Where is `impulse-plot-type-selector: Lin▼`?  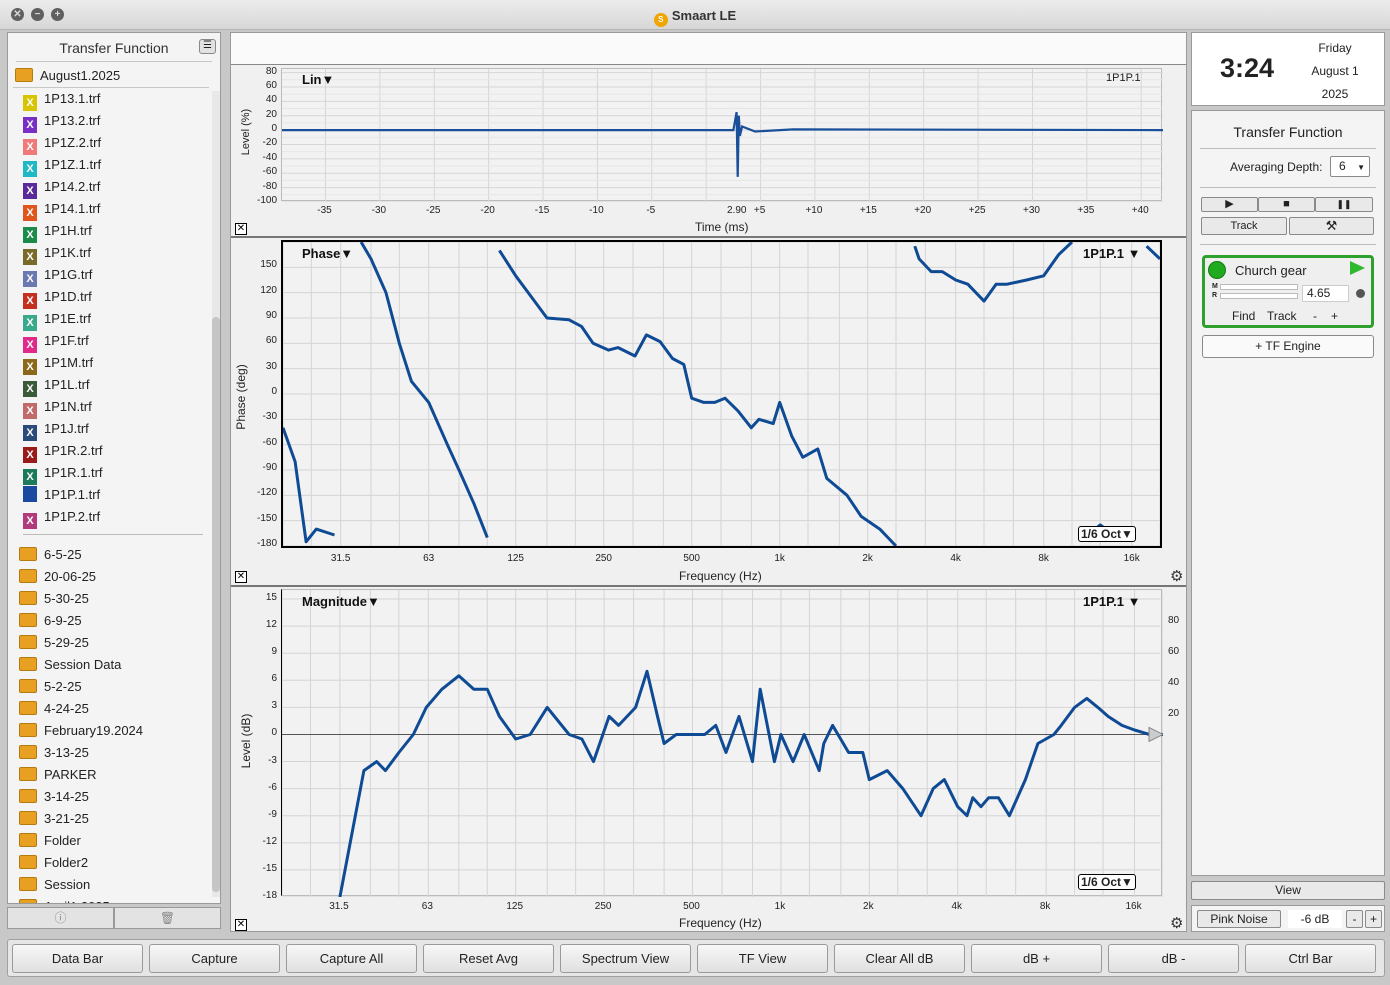
impulse-plot-type-selector: Lin▼ is located at coordinates (318, 79).